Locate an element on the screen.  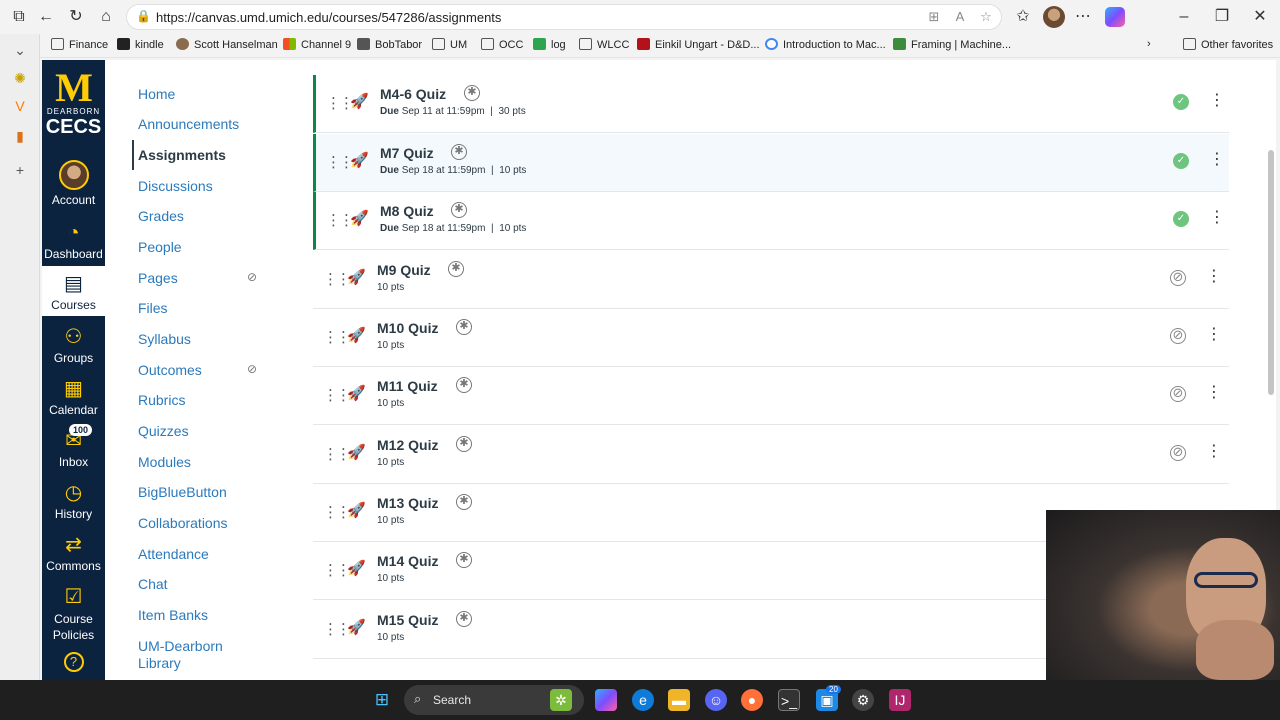
fav-finance: Finance is located at coordinates (79, 44).